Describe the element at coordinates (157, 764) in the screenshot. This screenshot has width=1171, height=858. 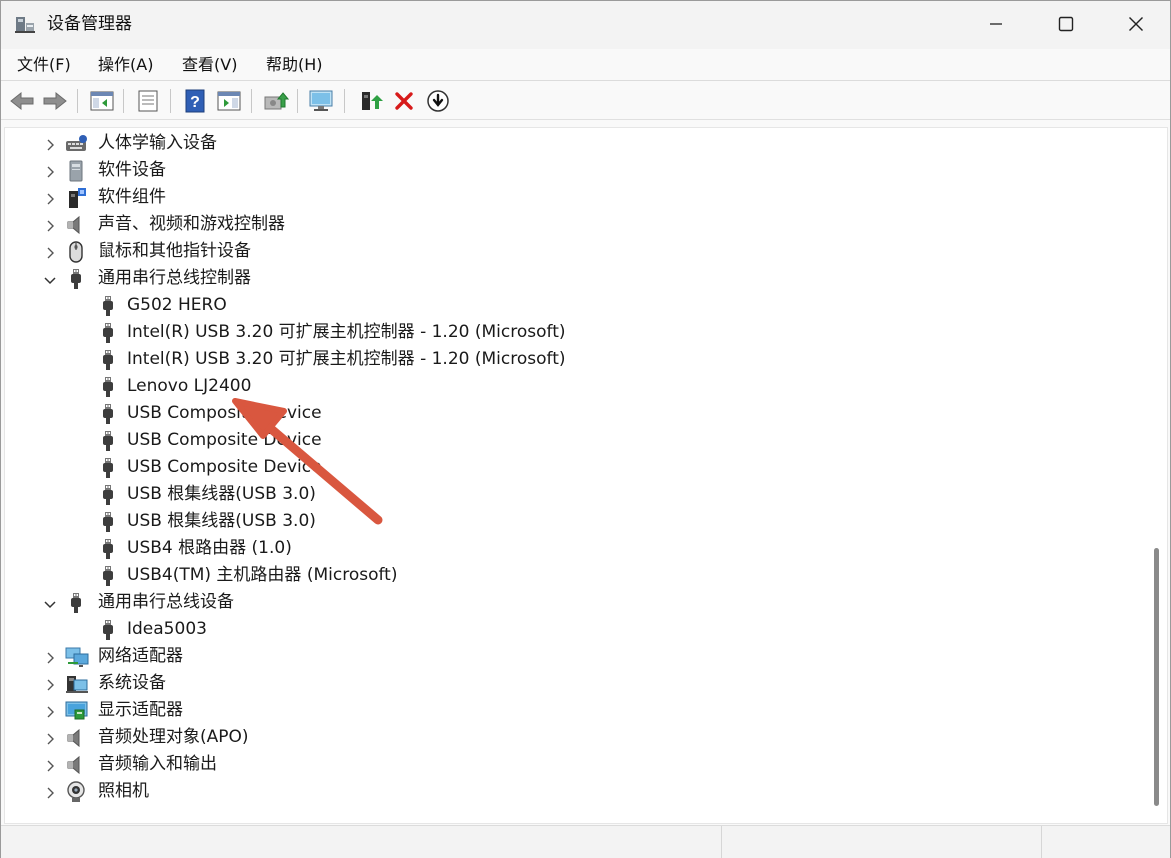
I see `tree-node-label: 音频输入和输出` at that location.